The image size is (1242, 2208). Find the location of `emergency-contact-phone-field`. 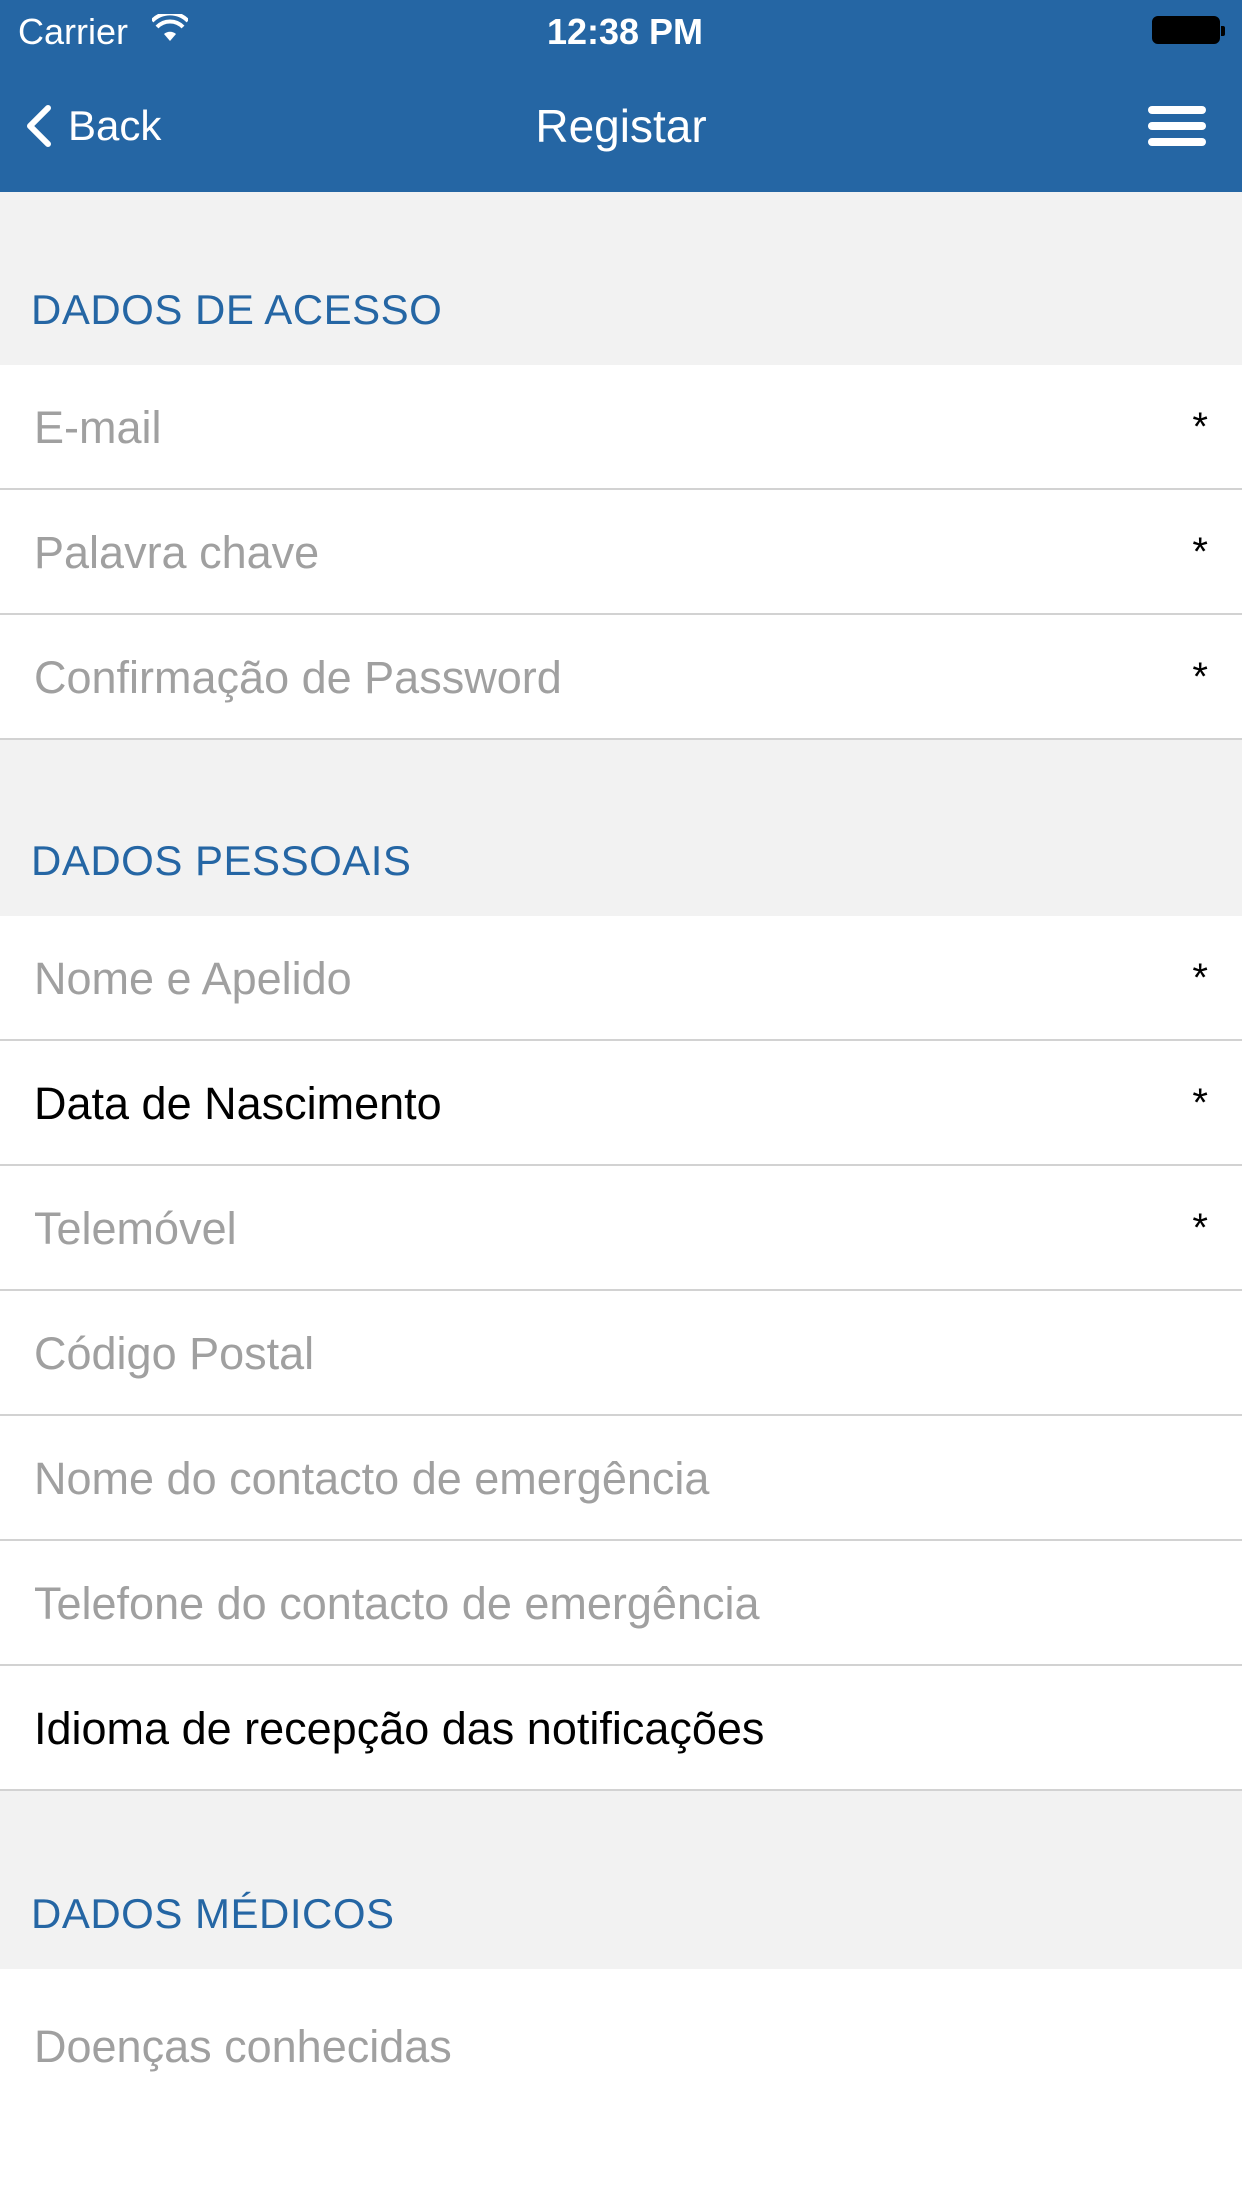

emergency-contact-phone-field is located at coordinates (584, 1604).